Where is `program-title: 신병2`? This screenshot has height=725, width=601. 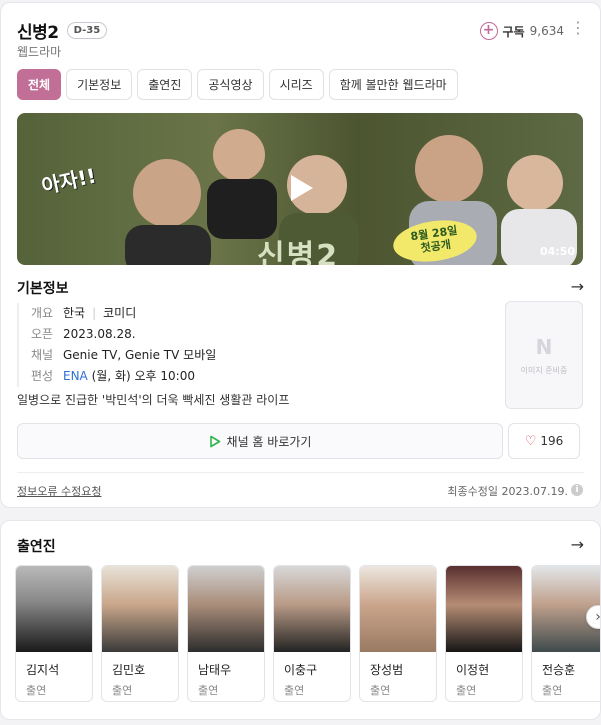 program-title: 신병2 is located at coordinates (38, 30).